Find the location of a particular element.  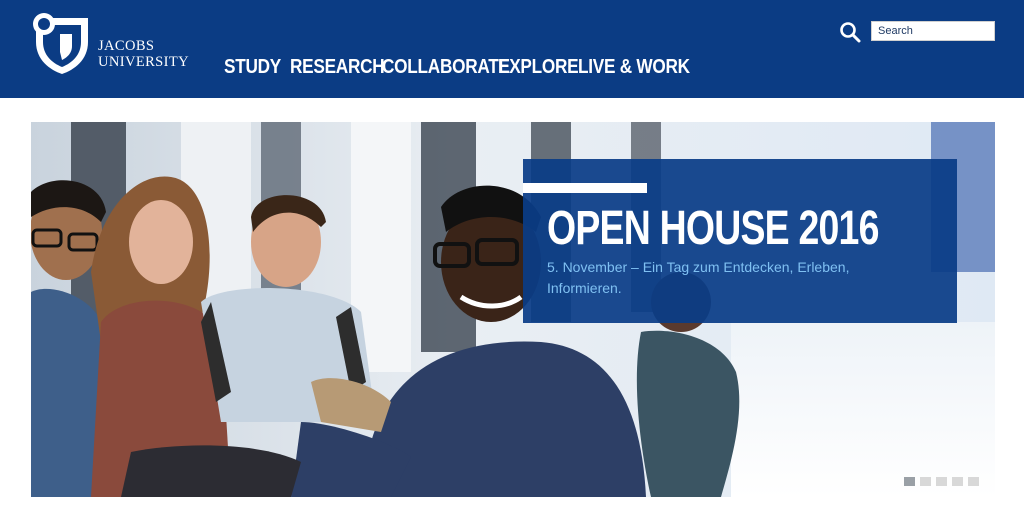

logo-text: JACOBS UNIVERSITY is located at coordinates (143, 54).